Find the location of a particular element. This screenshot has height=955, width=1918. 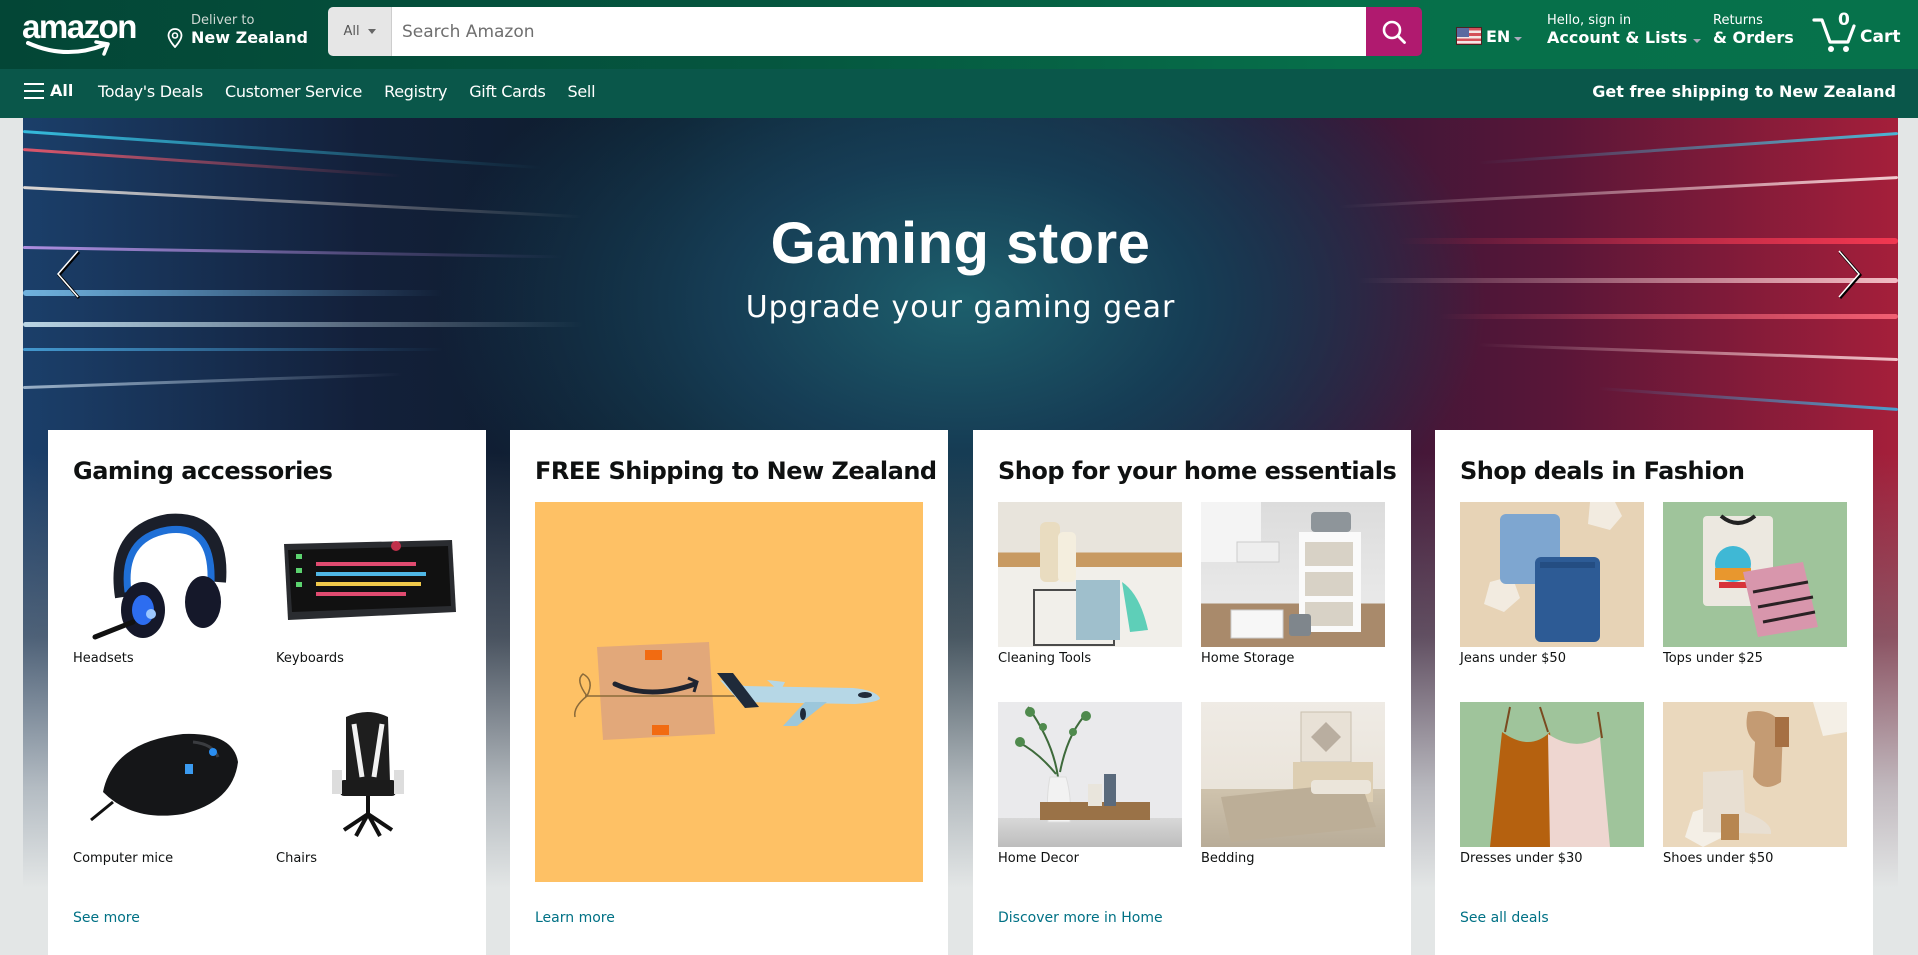

search-category-dropdown: All is located at coordinates (360, 31).